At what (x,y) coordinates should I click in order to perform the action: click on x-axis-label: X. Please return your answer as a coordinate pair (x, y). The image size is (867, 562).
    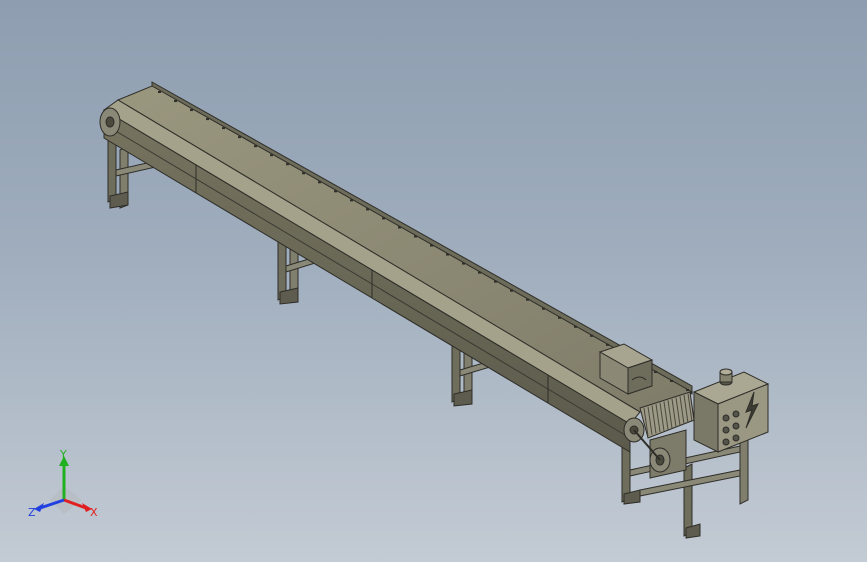
    Looking at the image, I should click on (94, 512).